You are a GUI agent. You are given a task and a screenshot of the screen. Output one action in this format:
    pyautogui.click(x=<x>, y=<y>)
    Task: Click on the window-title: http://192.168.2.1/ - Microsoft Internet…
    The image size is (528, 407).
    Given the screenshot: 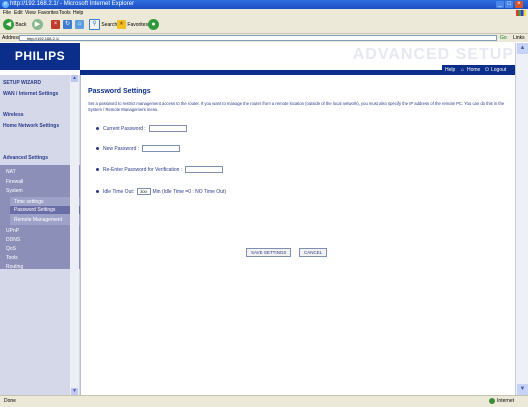 What is the action you would take?
    pyautogui.click(x=72, y=4)
    